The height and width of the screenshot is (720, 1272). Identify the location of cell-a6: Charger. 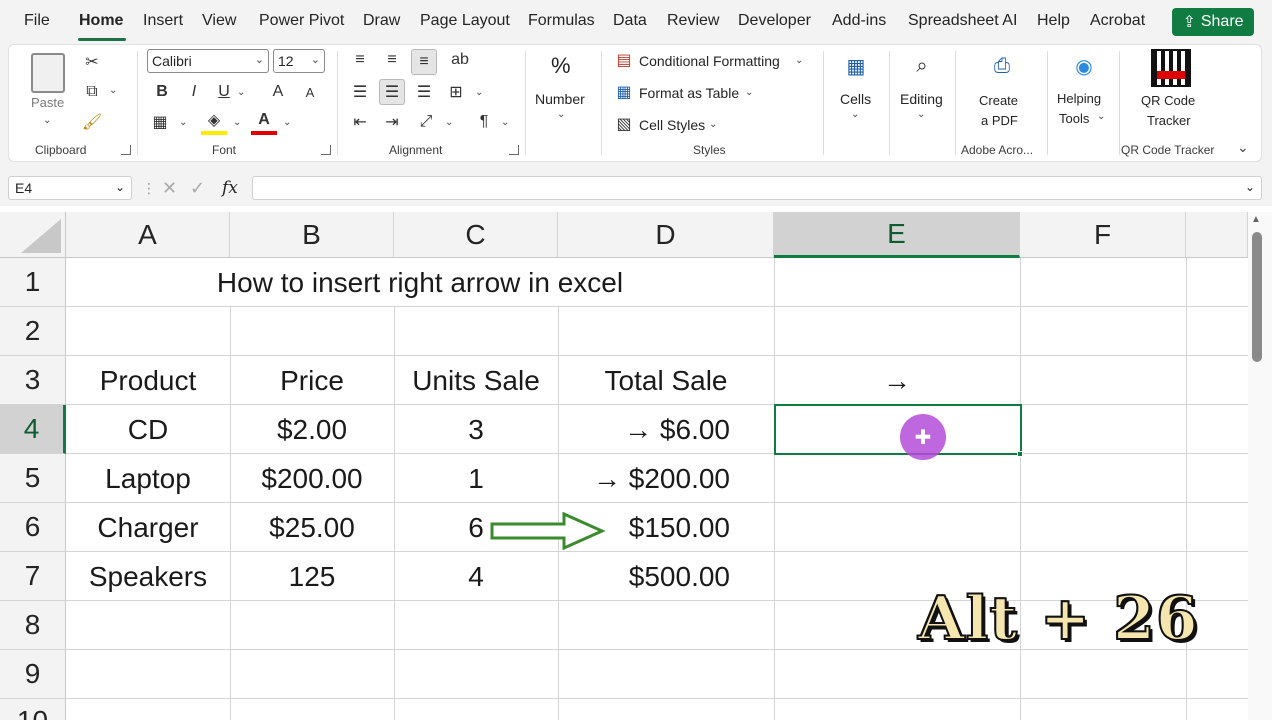
(148, 527).